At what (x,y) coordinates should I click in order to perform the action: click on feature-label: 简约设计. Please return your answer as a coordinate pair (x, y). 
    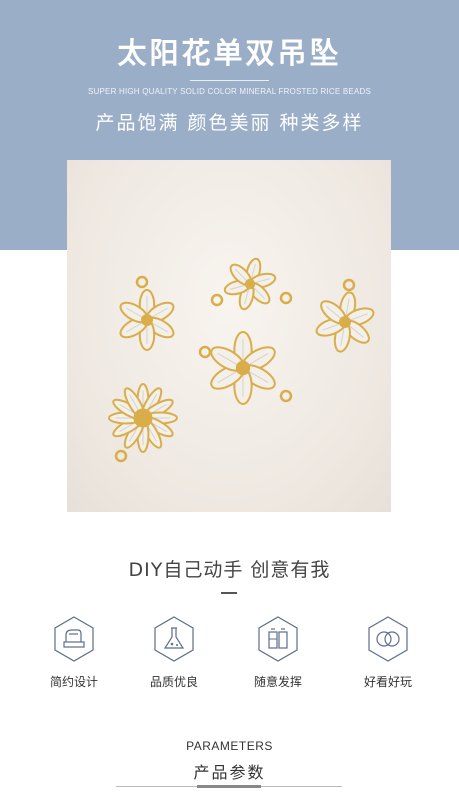
    Looking at the image, I should click on (73, 682).